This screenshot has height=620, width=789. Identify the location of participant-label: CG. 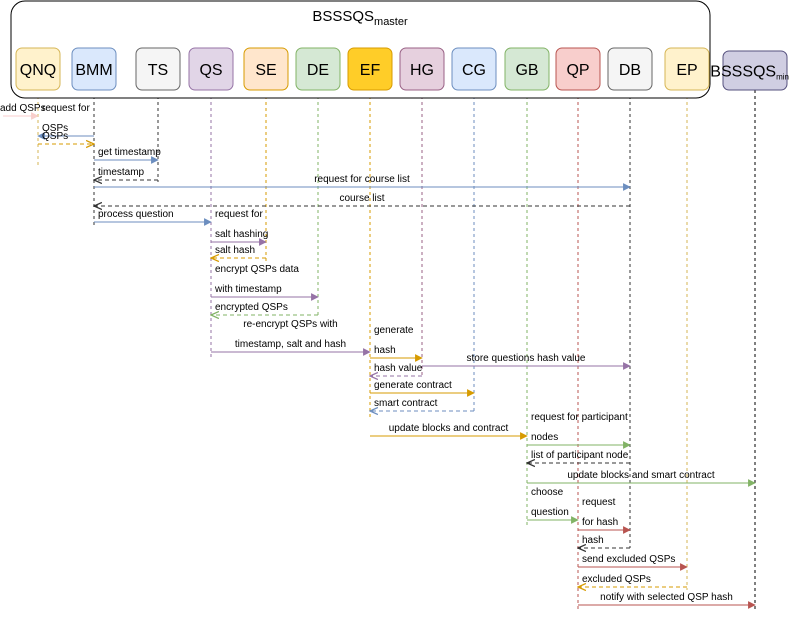
(474, 70).